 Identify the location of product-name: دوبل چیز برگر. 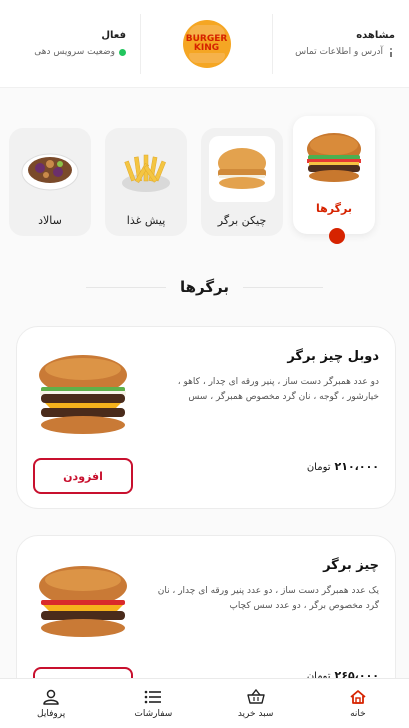
(333, 356).